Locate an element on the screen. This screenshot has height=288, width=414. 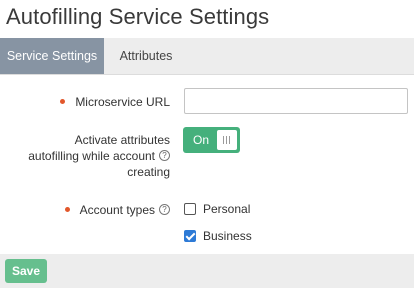
business-label: Business is located at coordinates (227, 236).